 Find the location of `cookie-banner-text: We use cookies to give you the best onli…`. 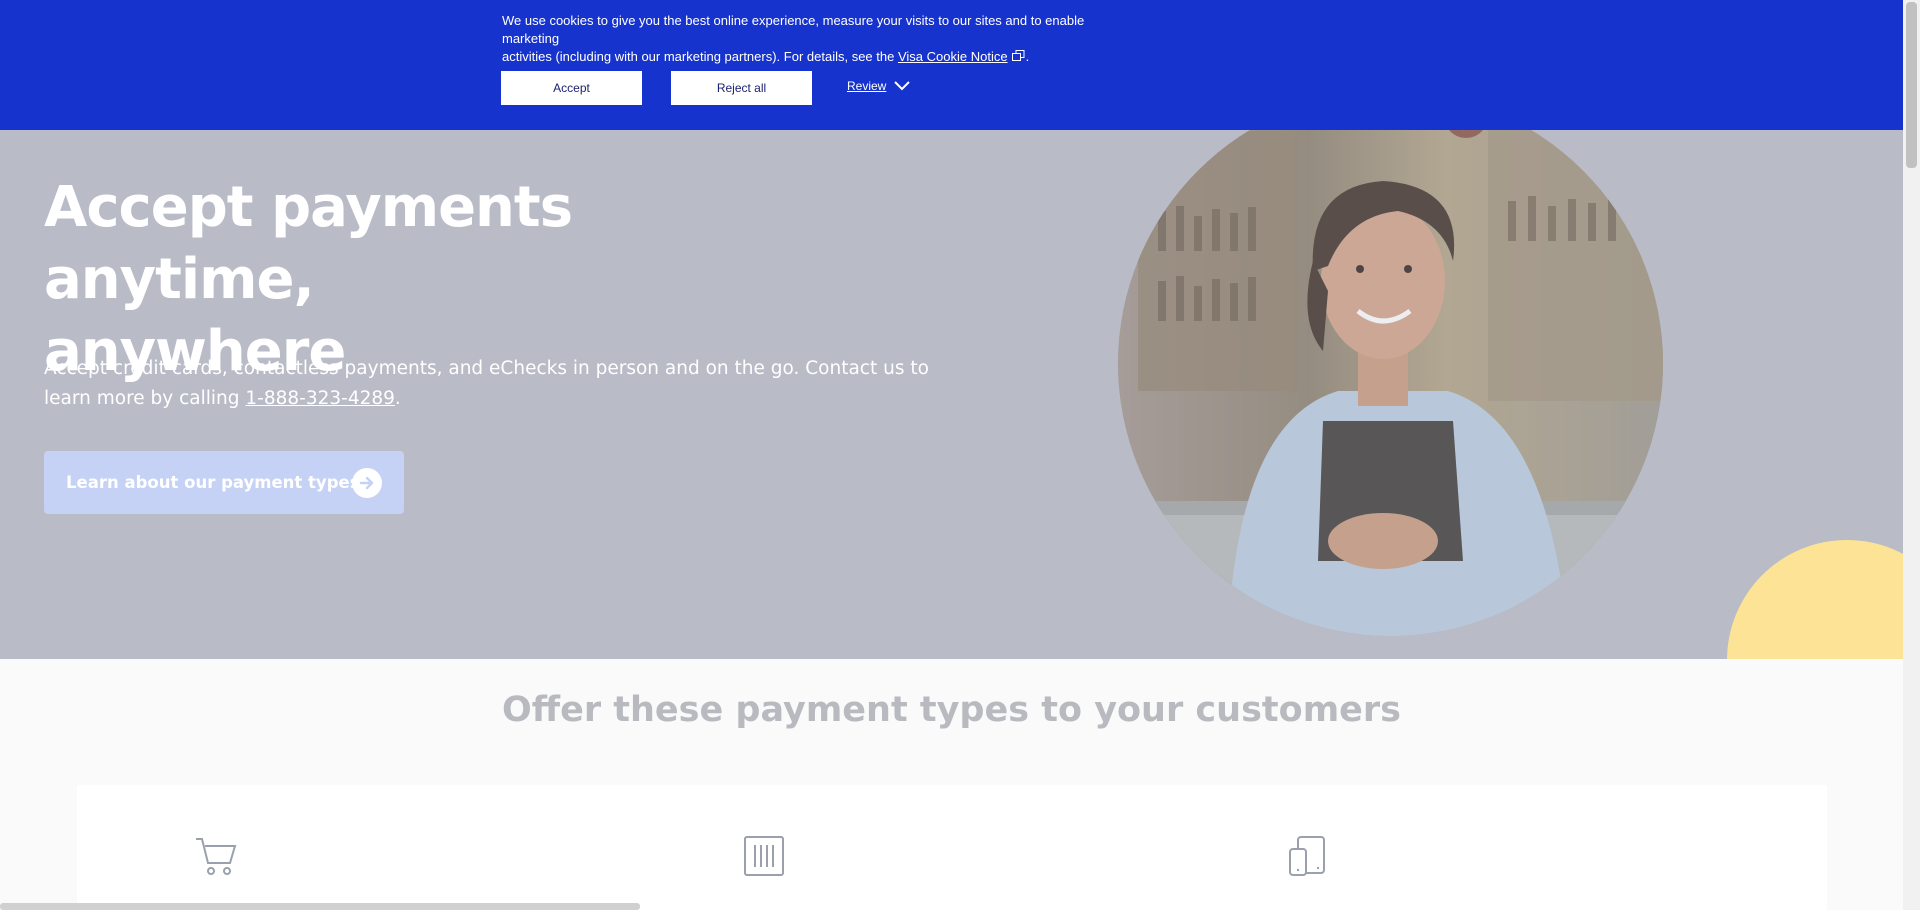

cookie-banner-text: We use cookies to give you the best onli… is located at coordinates (822, 39).